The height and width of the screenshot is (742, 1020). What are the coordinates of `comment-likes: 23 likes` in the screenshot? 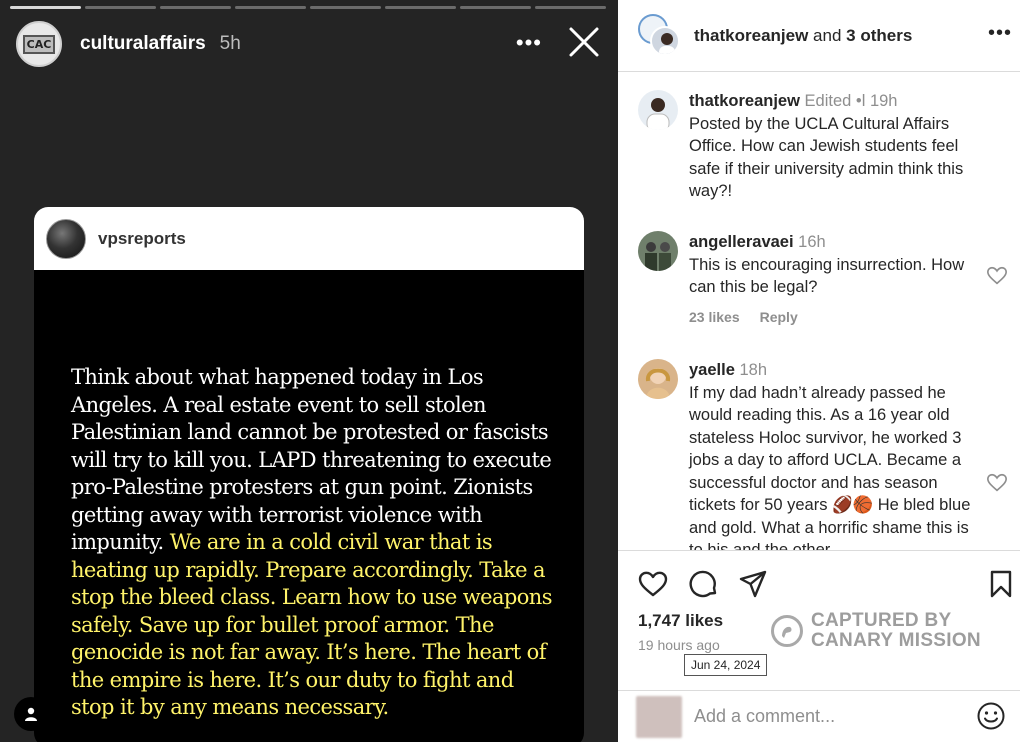 It's located at (714, 317).